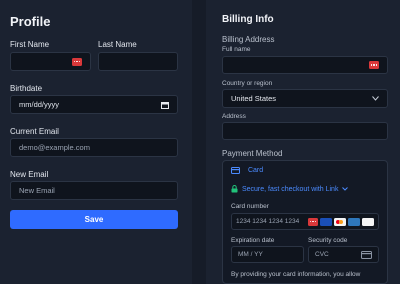  What do you see at coordinates (368, 221) in the screenshot?
I see `discover-icon` at bounding box center [368, 221].